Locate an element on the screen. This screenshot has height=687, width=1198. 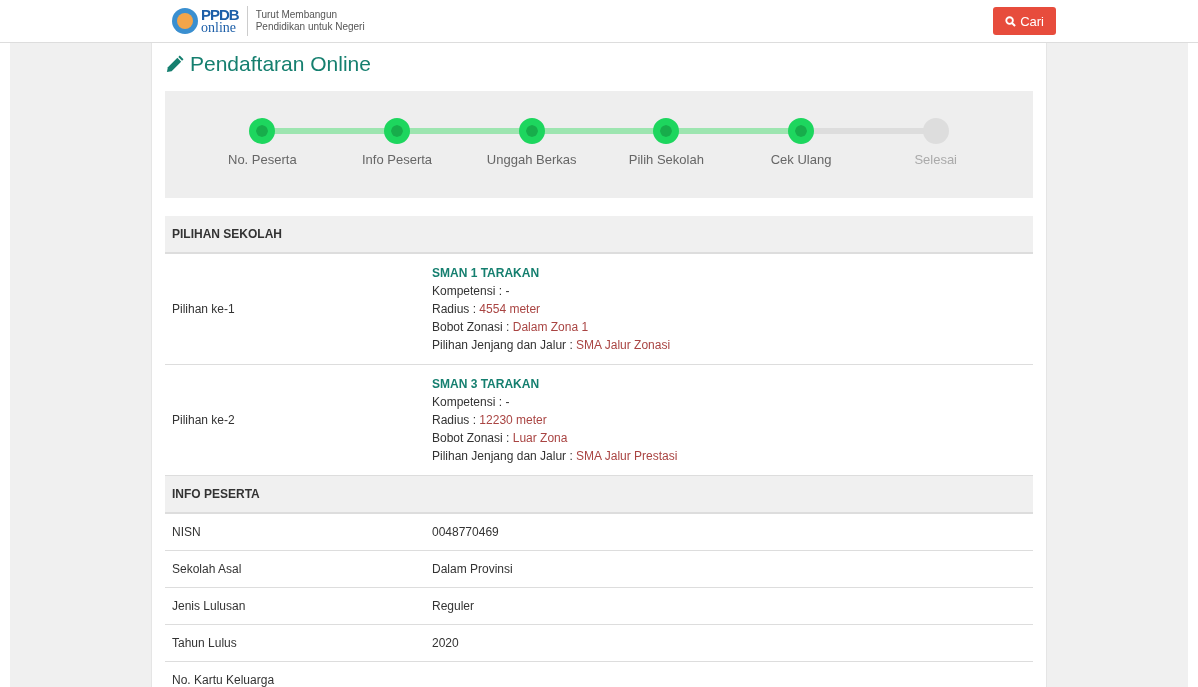
school-name: SMAN 3 TARAKAN is located at coordinates (486, 384).